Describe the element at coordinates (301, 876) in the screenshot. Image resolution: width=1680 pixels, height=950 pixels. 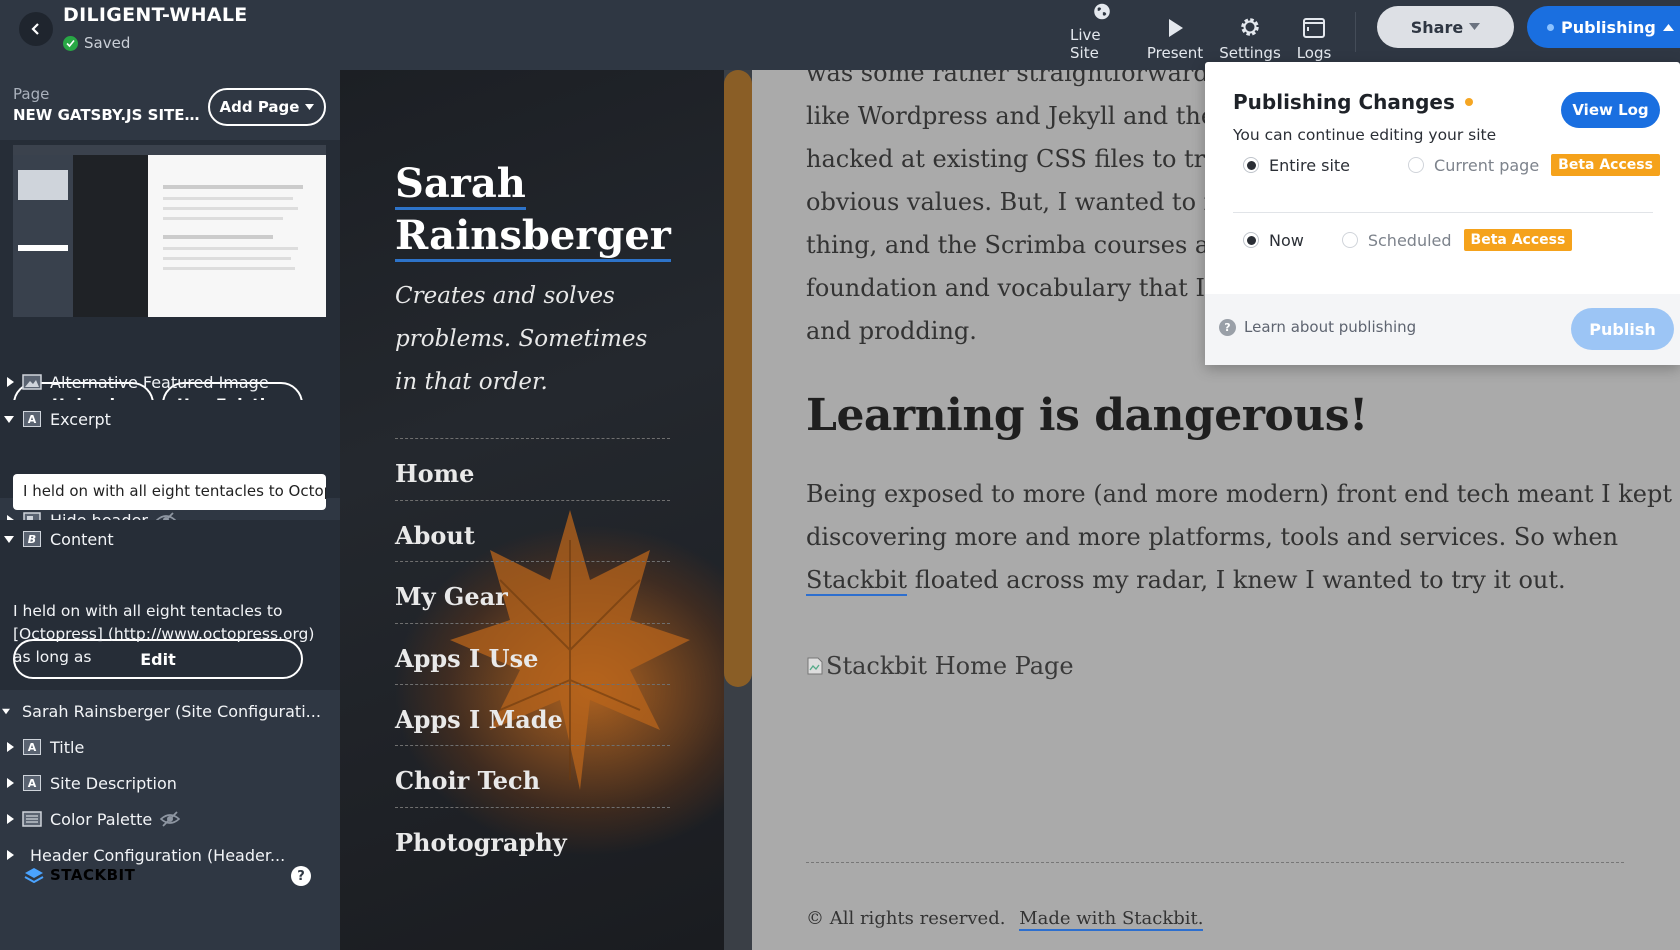
I see `help-icon: ?` at that location.